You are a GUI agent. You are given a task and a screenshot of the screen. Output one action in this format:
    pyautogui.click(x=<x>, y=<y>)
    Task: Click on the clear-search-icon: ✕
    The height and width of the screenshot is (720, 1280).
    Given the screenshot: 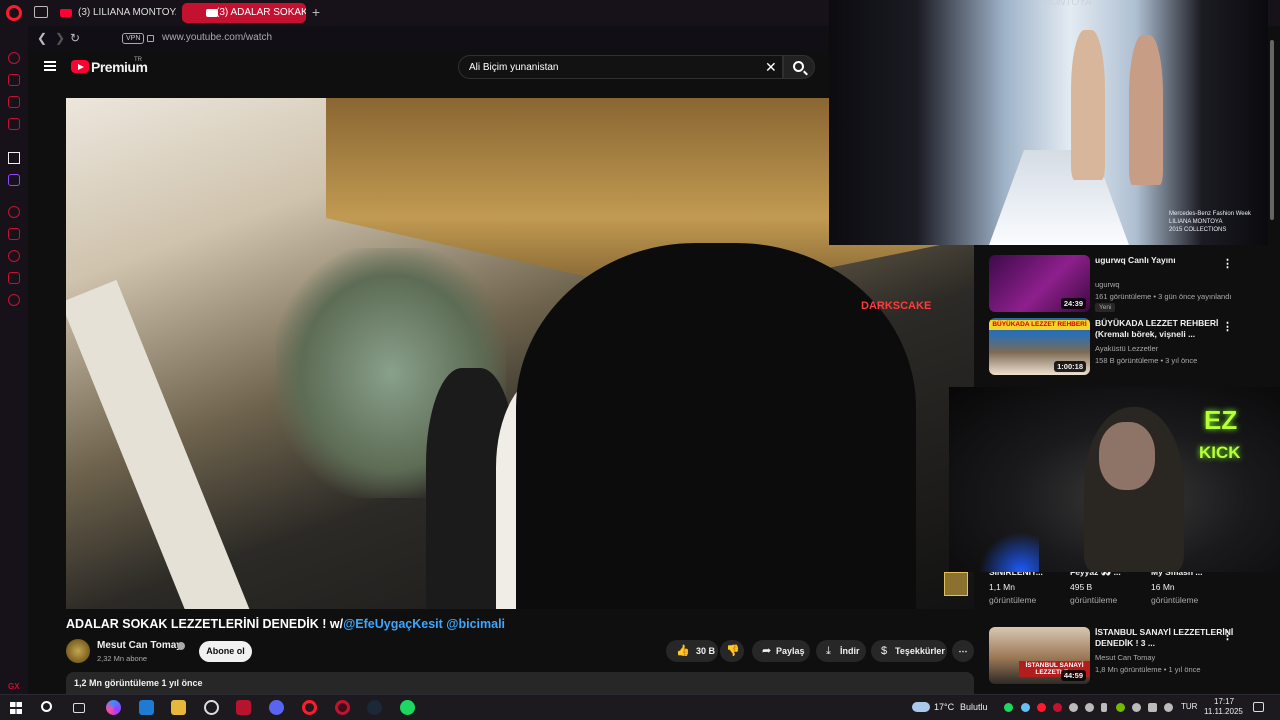 What is the action you would take?
    pyautogui.click(x=771, y=67)
    